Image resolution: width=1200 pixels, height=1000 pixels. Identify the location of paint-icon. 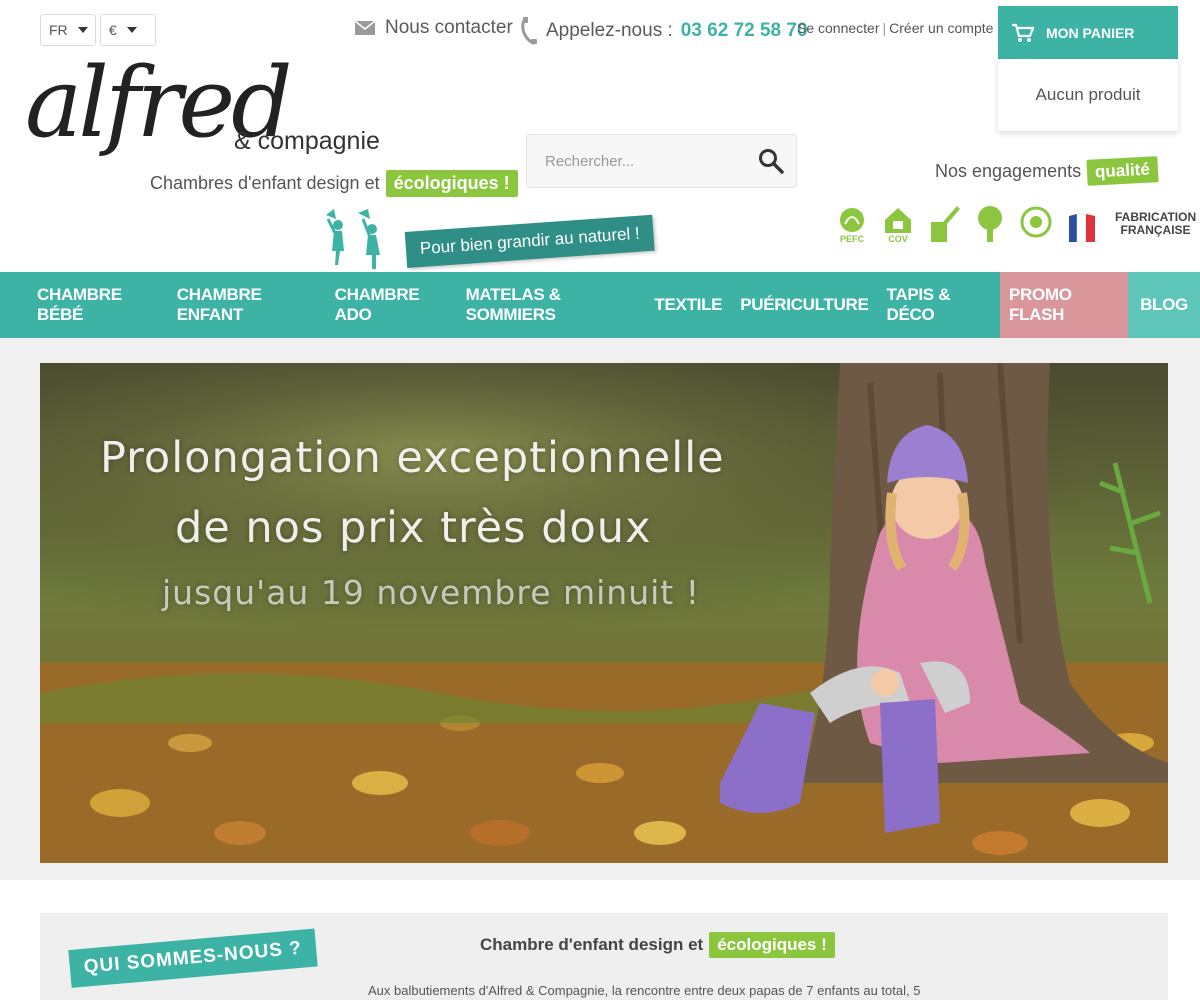
(944, 224).